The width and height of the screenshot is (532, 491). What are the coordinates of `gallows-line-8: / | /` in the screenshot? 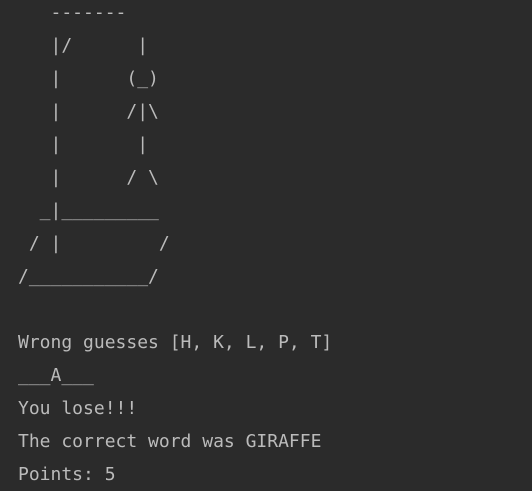 It's located at (94, 243).